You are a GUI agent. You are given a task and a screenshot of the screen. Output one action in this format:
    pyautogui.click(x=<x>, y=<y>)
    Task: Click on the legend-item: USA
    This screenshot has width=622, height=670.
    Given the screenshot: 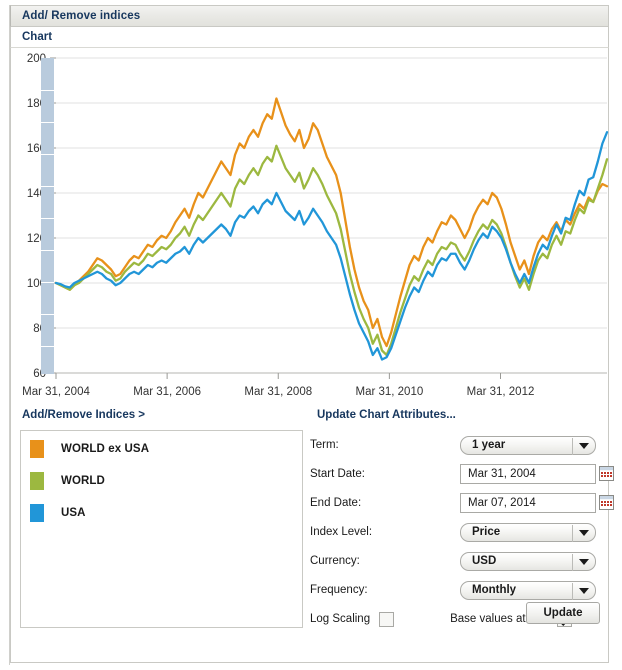 What is the action you would take?
    pyautogui.click(x=161, y=513)
    